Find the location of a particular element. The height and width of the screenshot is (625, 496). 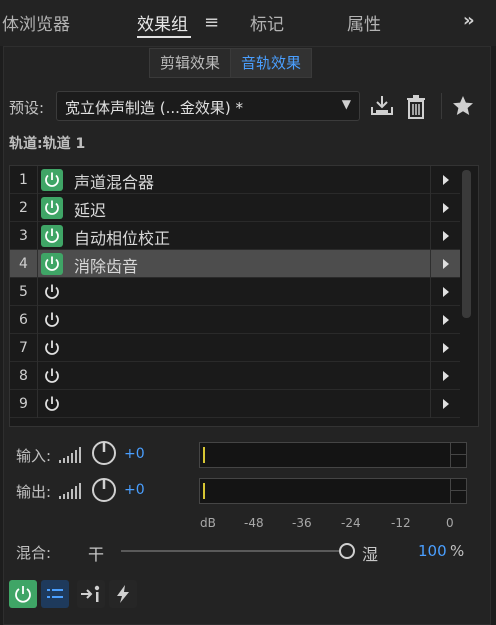

tab-markers: 标记 is located at coordinates (267, 22).